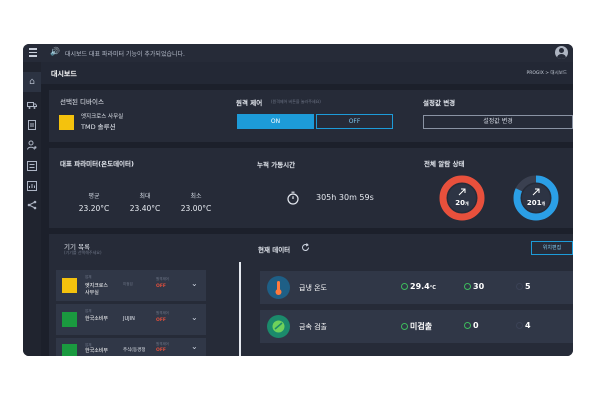 The height and width of the screenshot is (402, 597). I want to click on data-row-value-2: 0, so click(471, 325).